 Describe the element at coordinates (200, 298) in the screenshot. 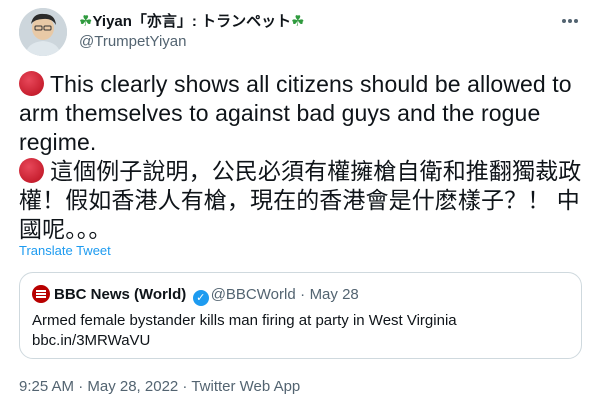

I see `verified-badge-icon: ✓` at that location.